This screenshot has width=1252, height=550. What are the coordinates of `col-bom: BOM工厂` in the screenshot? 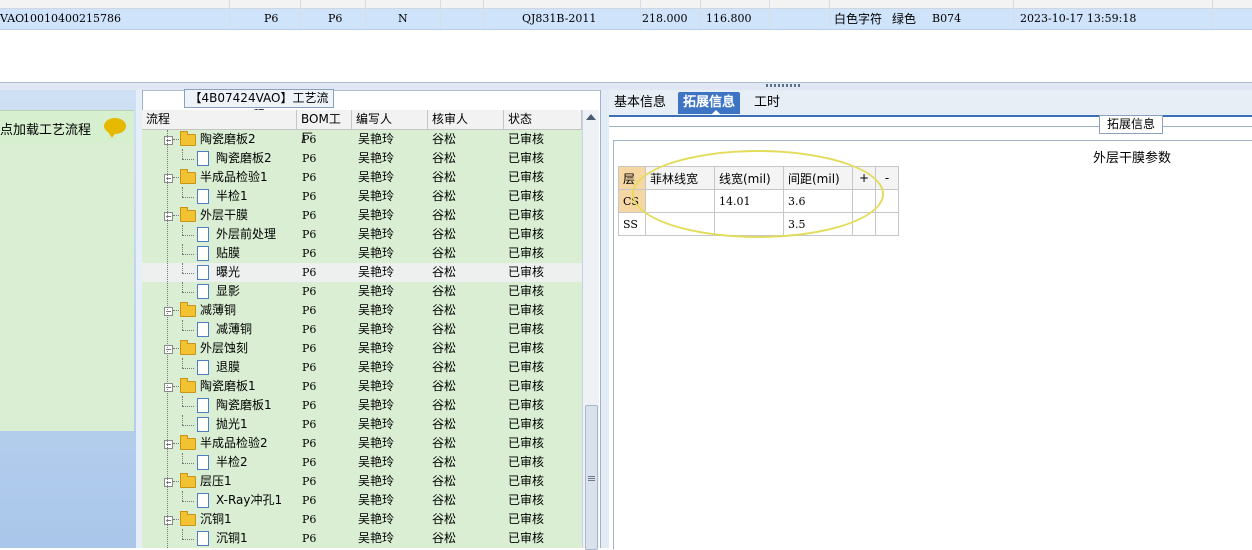 It's located at (324, 127).